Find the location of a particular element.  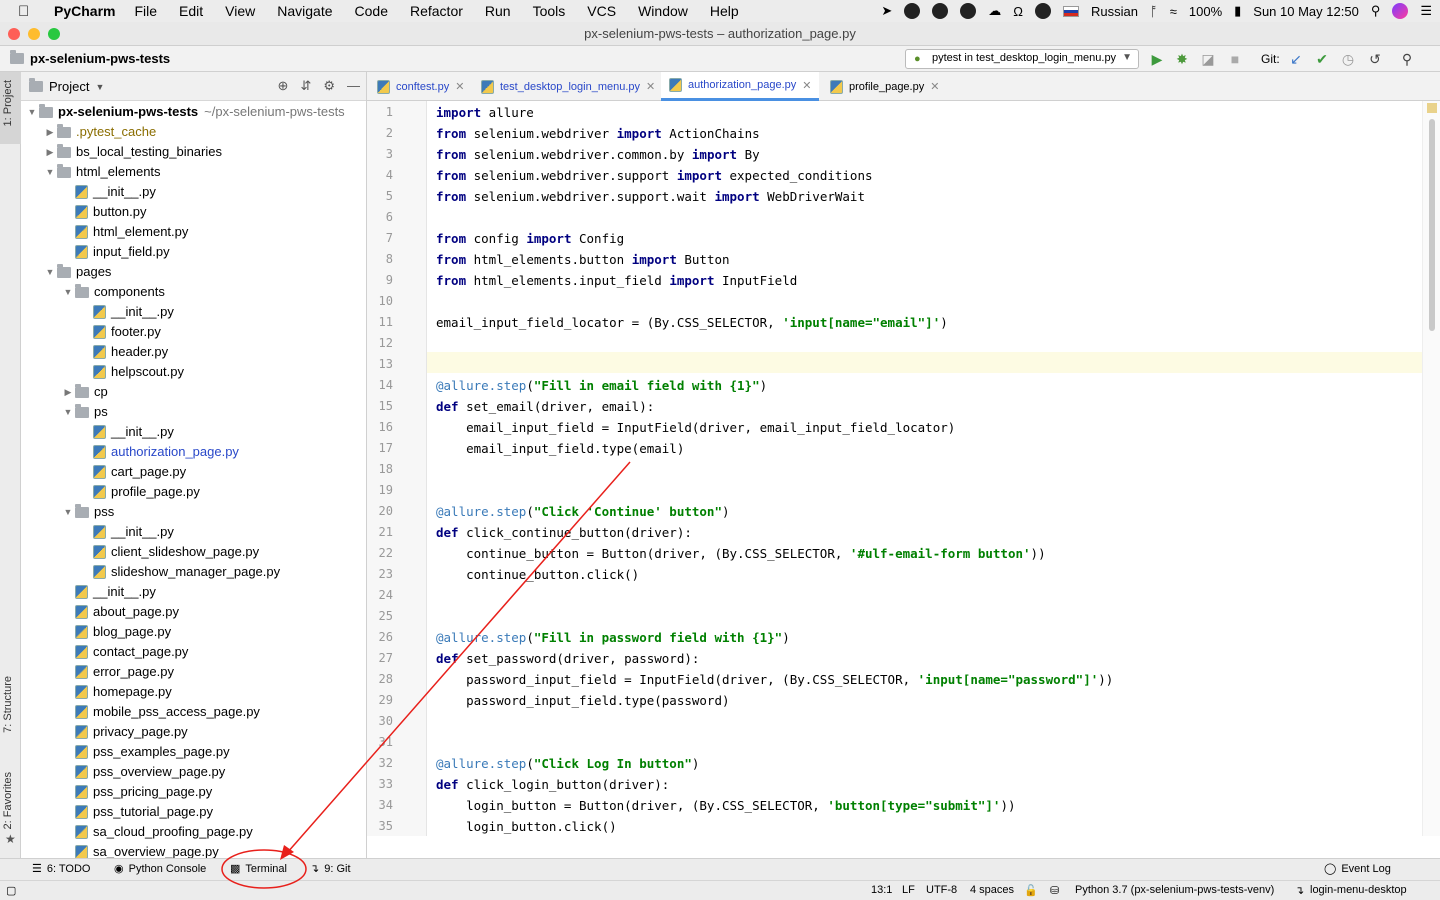

creative-cloud-icon is located at coordinates (968, 11).